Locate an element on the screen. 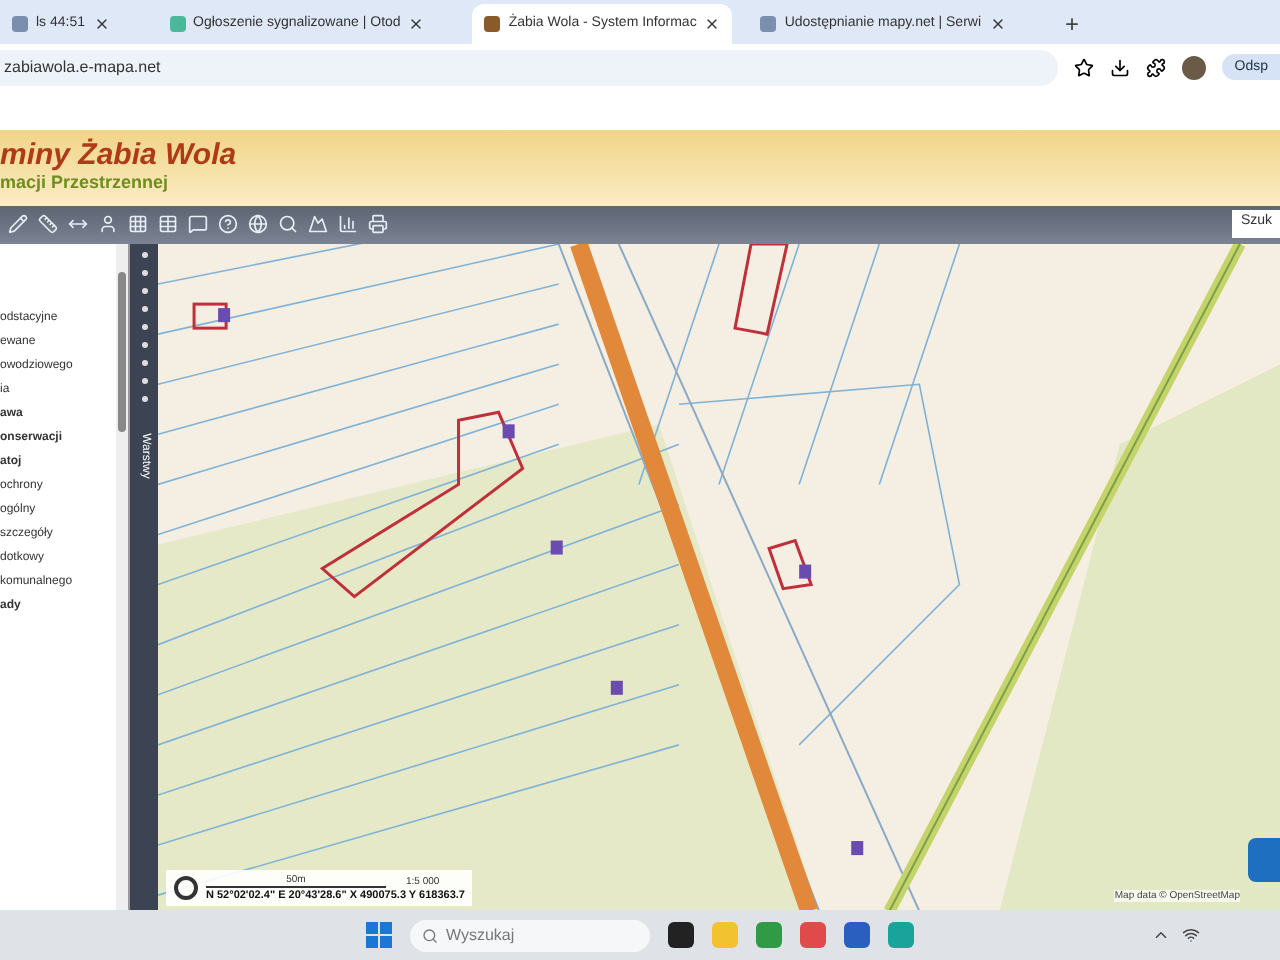  terrain-icon is located at coordinates (318, 224).